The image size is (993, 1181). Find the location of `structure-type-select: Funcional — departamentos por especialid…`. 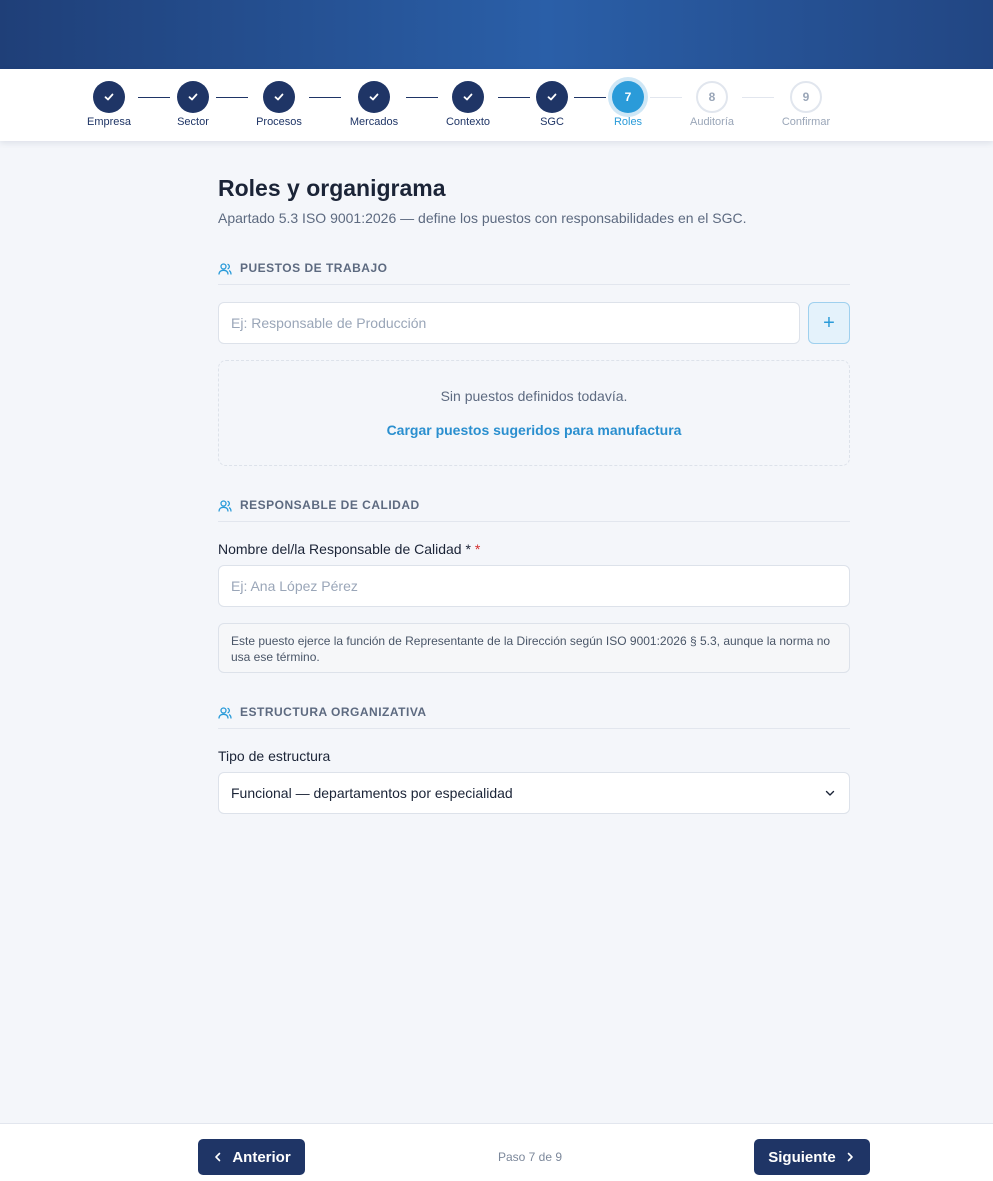

structure-type-select: Funcional — departamentos por especialid… is located at coordinates (534, 793).